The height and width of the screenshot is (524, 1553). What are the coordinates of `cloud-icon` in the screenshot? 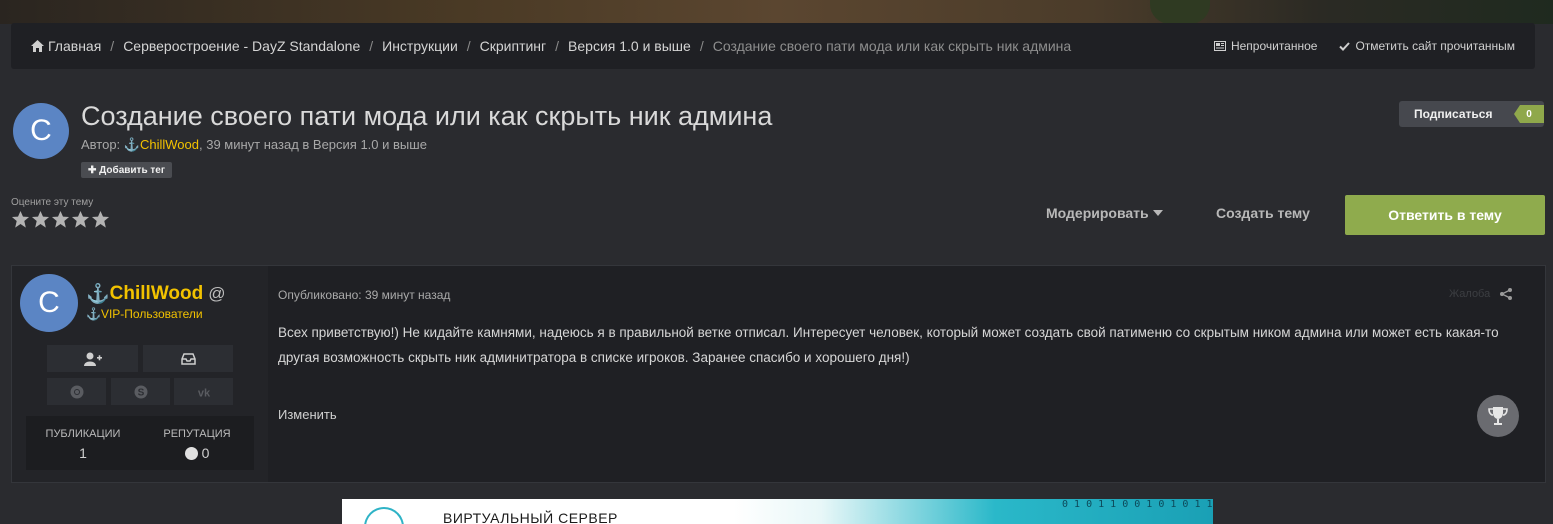 It's located at (384, 515).